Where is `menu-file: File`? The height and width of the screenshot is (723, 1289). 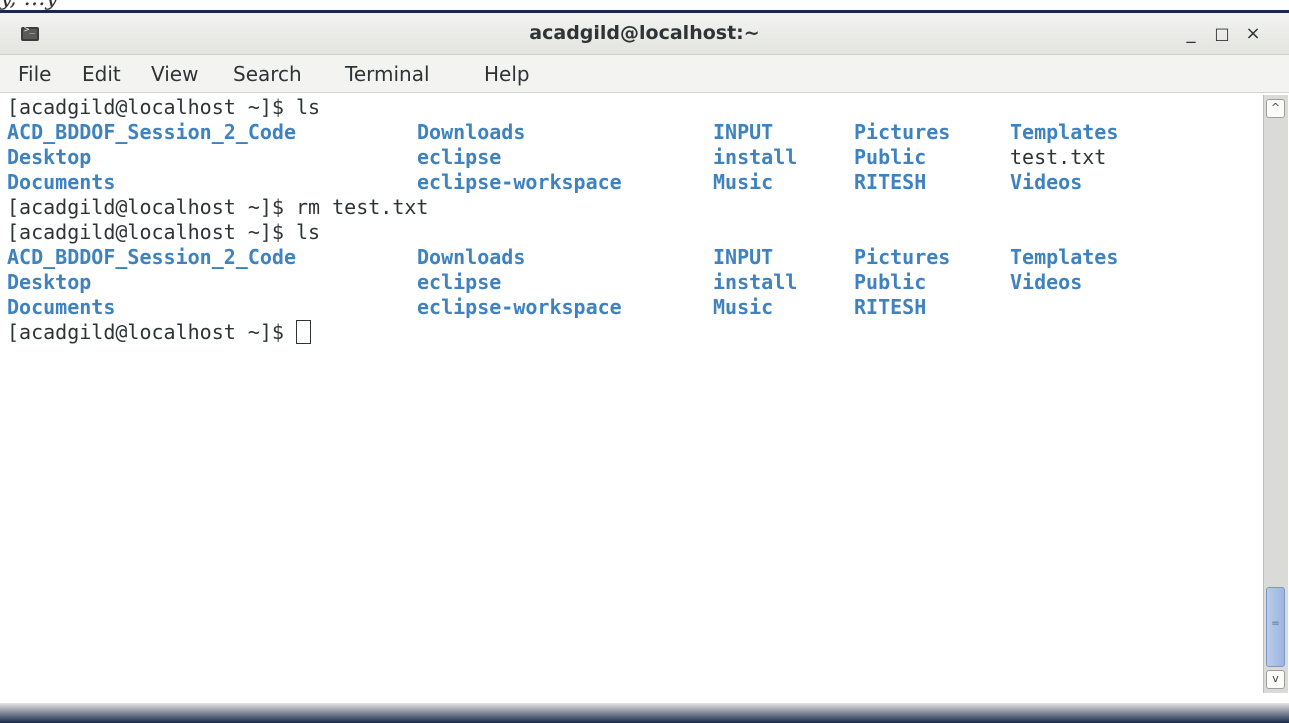
menu-file: File is located at coordinates (34, 74).